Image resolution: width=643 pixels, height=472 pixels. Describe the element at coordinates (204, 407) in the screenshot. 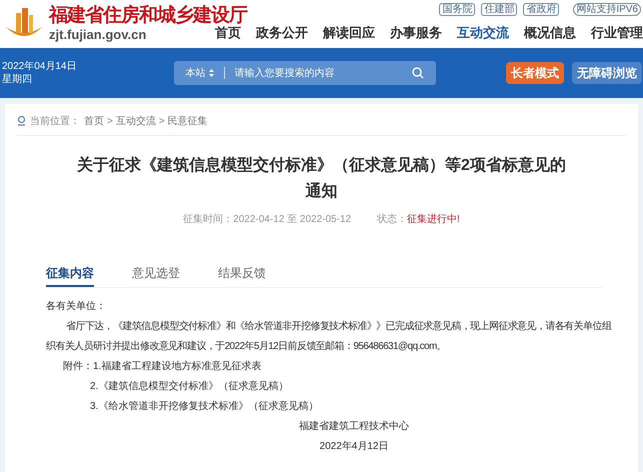

I see `attachment-item: 3.《给水管道非开挖修复技术标准》（征求意见稿）` at that location.